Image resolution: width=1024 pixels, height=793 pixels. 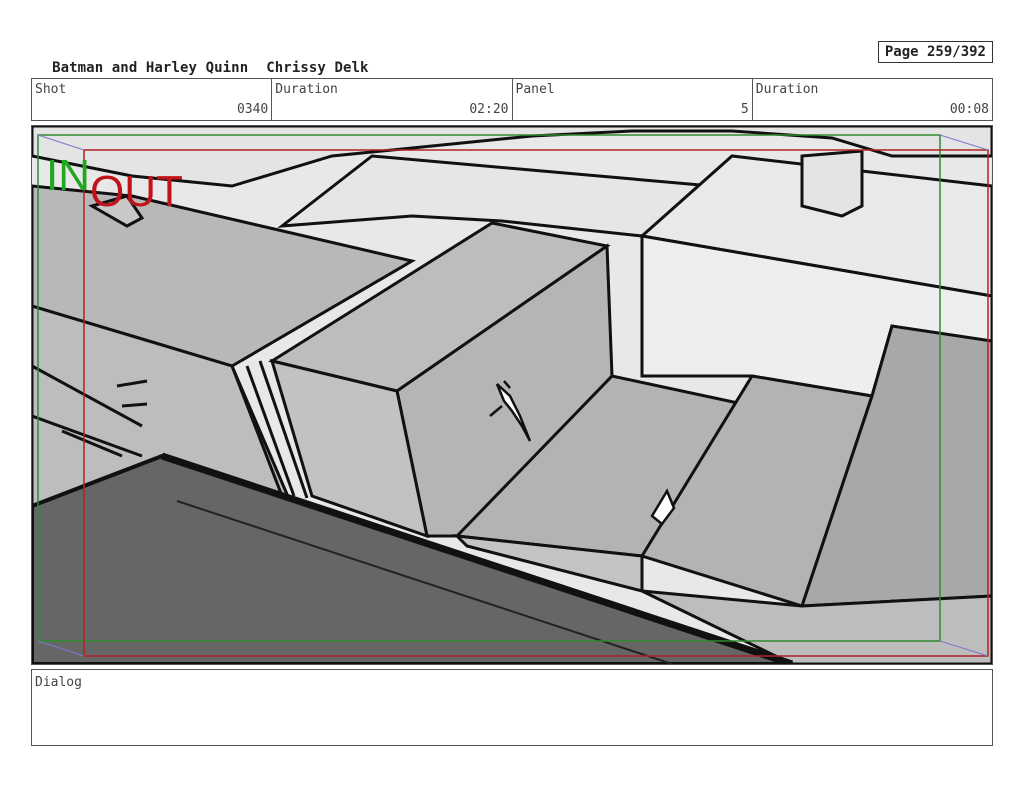 What do you see at coordinates (392, 99) in the screenshot?
I see `shot-duration-cell: Duration 02:20` at bounding box center [392, 99].